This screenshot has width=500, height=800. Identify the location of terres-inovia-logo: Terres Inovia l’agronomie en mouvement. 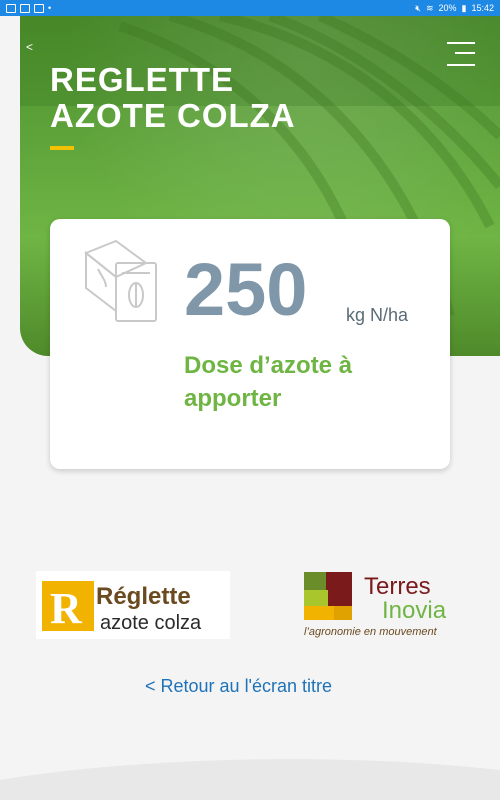
(375, 605).